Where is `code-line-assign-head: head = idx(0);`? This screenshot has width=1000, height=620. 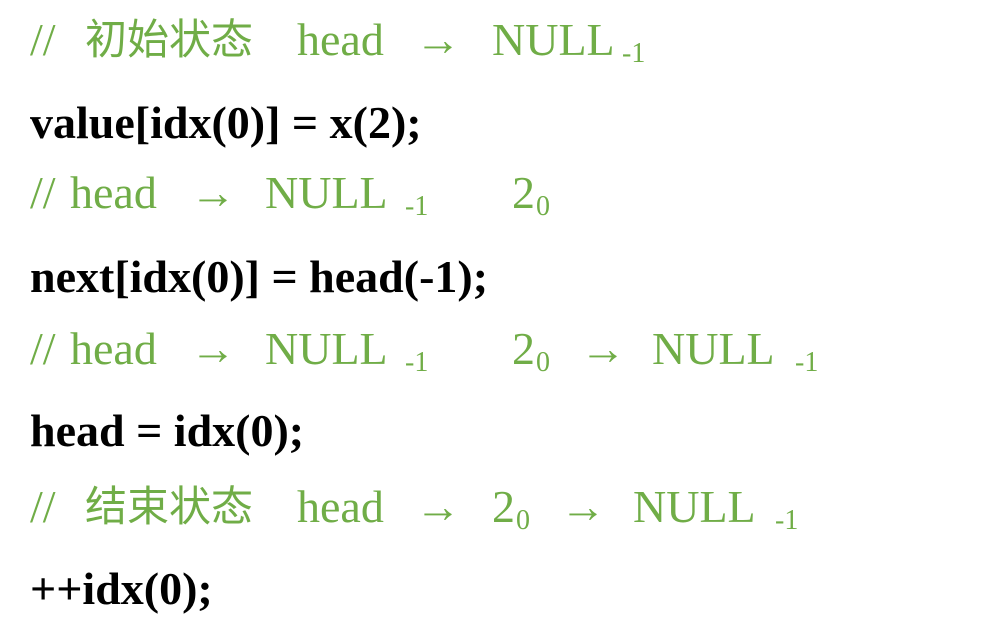
code-line-assign-head: head = idx(0); is located at coordinates (500, 431).